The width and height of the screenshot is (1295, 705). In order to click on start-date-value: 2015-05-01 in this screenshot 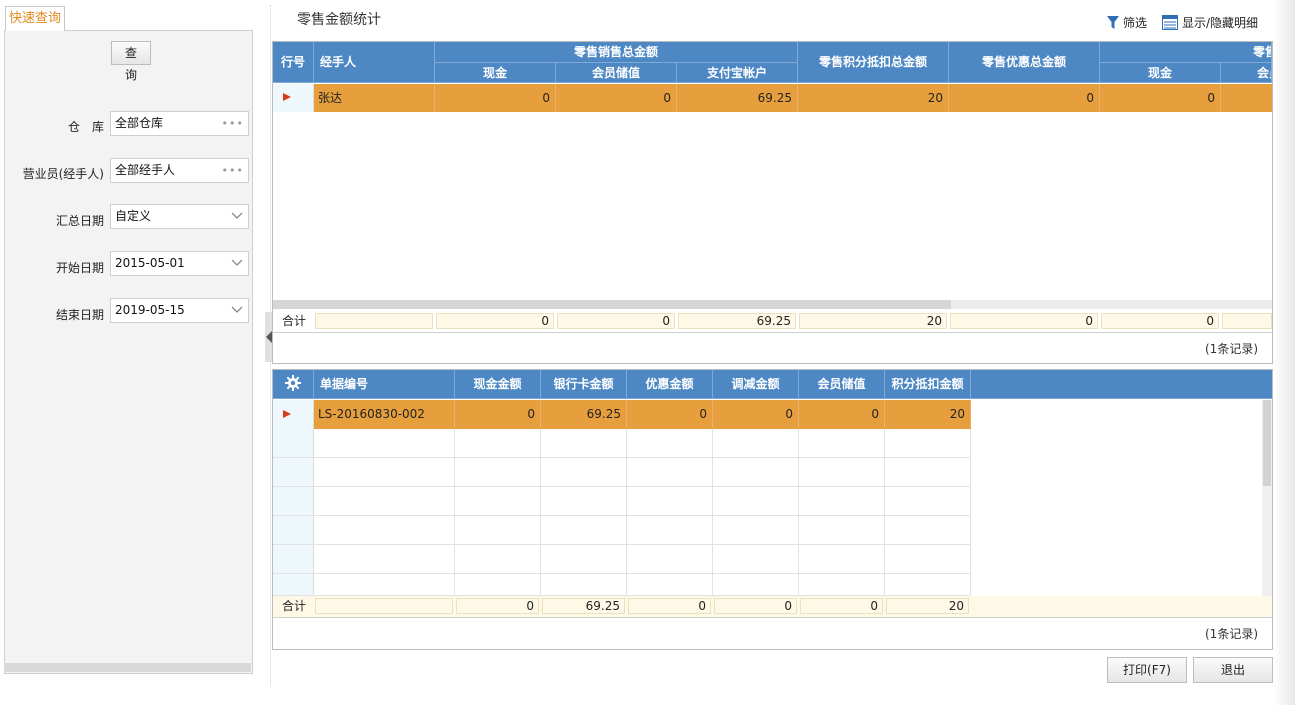, I will do `click(150, 263)`.